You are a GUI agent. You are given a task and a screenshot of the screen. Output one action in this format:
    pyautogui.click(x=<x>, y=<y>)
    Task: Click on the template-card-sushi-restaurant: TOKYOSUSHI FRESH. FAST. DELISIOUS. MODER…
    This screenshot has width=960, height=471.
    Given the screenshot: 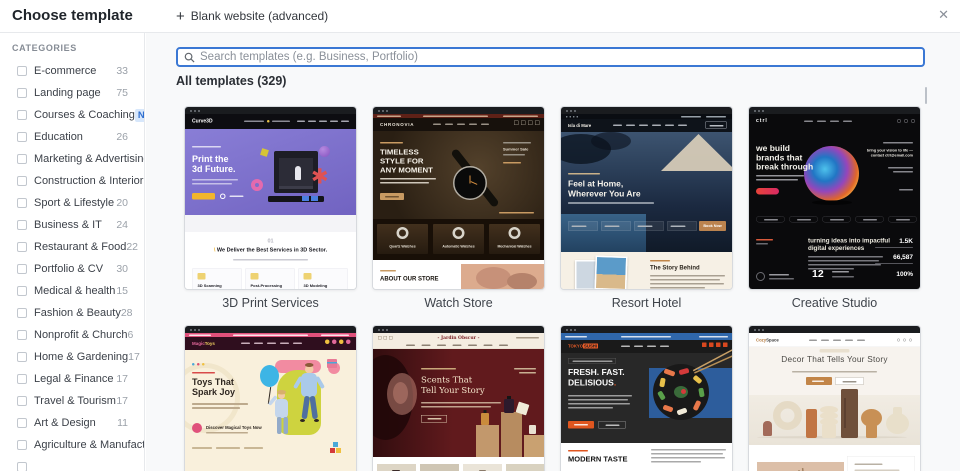 What is the action you would take?
    pyautogui.click(x=646, y=398)
    